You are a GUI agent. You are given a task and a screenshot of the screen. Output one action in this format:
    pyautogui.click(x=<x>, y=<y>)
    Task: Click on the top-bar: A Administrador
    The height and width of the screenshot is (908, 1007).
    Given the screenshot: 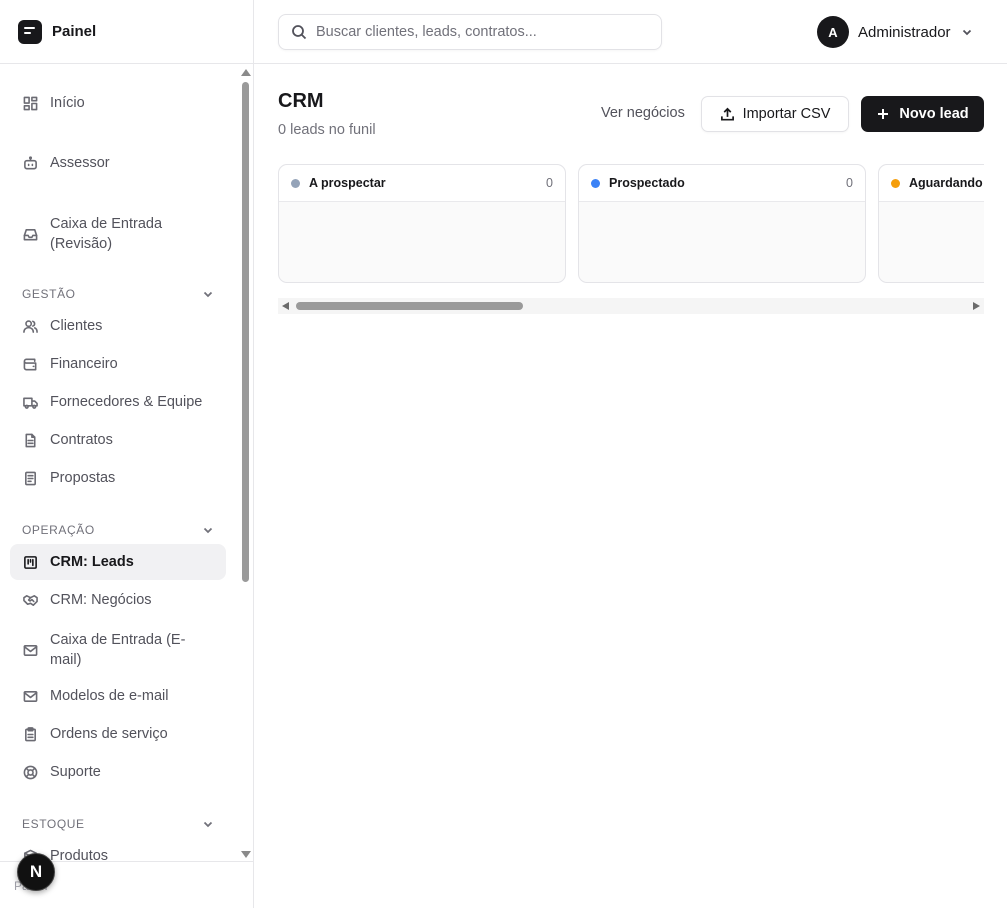 What is the action you would take?
    pyautogui.click(x=630, y=32)
    